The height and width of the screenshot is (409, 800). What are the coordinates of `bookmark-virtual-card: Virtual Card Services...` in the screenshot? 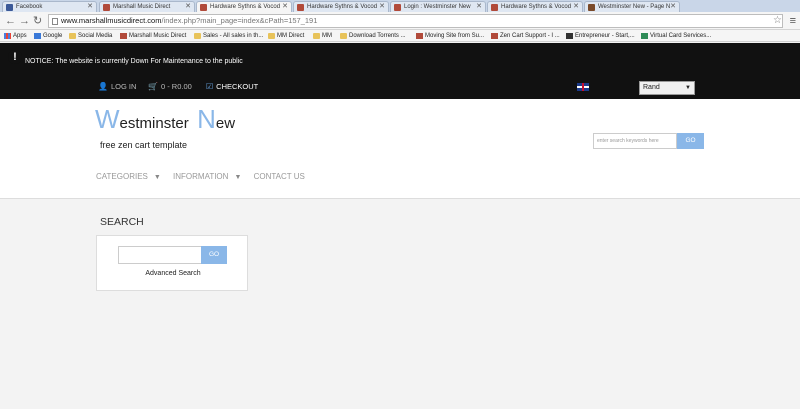 It's located at (676, 36).